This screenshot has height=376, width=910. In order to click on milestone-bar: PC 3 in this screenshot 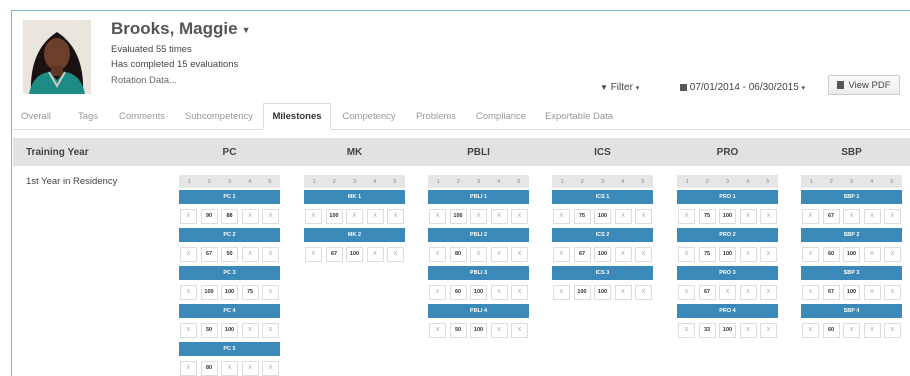, I will do `click(229, 273)`.